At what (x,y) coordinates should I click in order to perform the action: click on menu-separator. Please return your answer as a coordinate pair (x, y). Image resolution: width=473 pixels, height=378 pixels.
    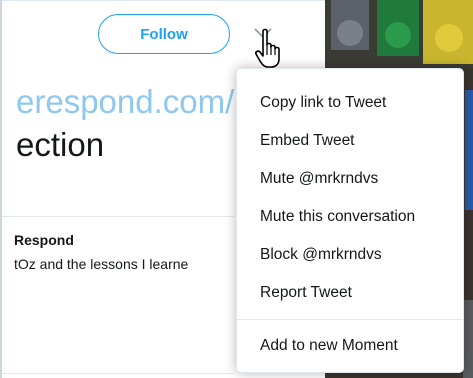
    Looking at the image, I should click on (350, 319).